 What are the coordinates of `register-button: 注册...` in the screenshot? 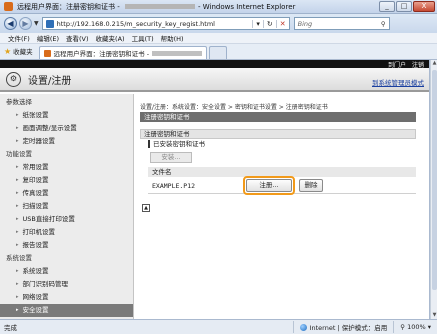 It's located at (269, 185).